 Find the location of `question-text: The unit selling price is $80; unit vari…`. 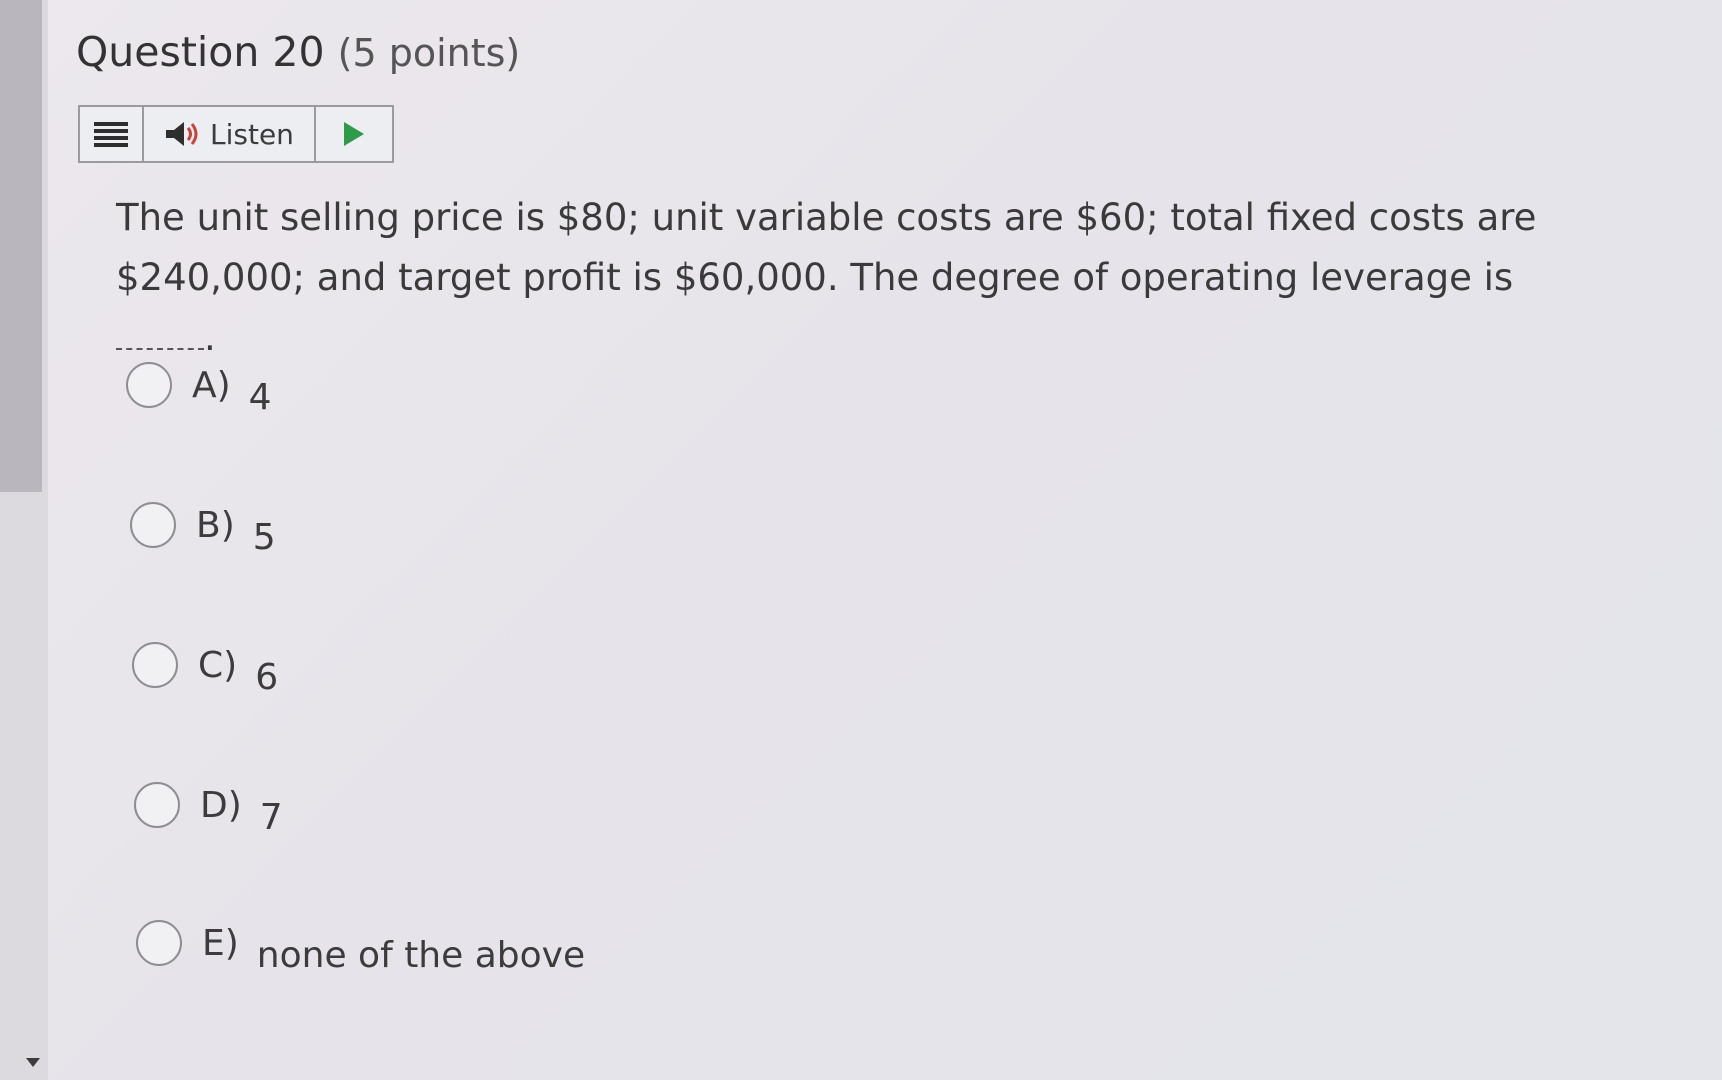

question-text: The unit selling price is $80; unit vari… is located at coordinates (826, 247).